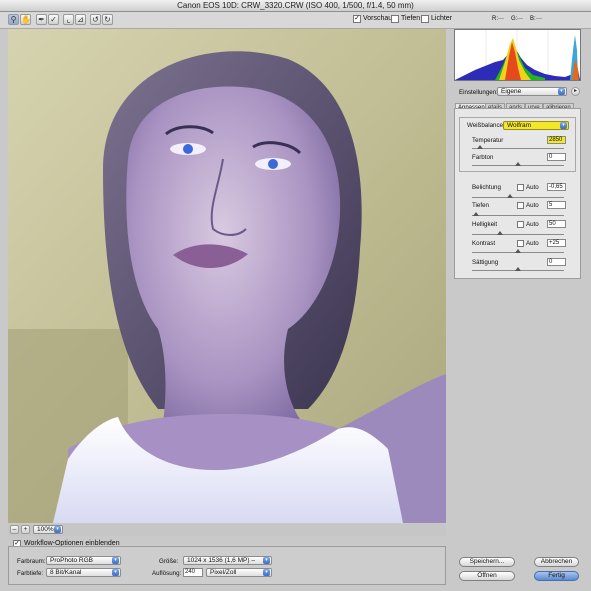  Describe the element at coordinates (556, 187) in the screenshot. I see `exposure-field: -0,65` at that location.